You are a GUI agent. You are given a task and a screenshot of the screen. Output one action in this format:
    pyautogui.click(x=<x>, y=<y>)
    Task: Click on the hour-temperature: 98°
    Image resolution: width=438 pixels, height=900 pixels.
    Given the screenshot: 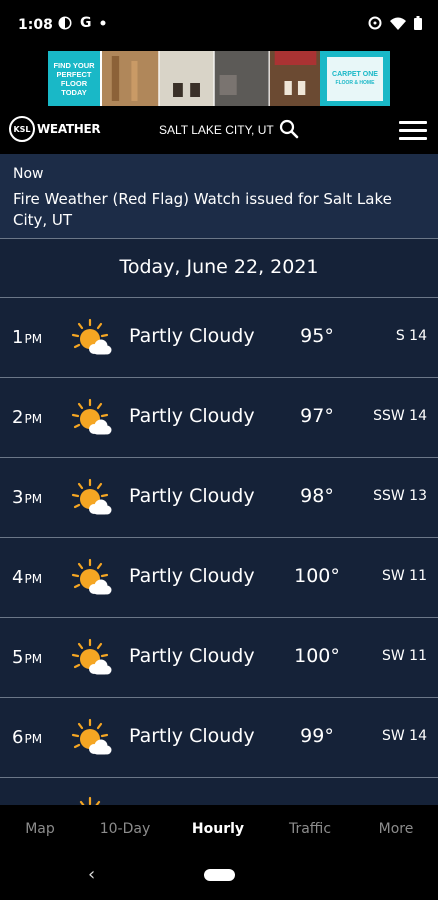 What is the action you would take?
    pyautogui.click(x=317, y=496)
    